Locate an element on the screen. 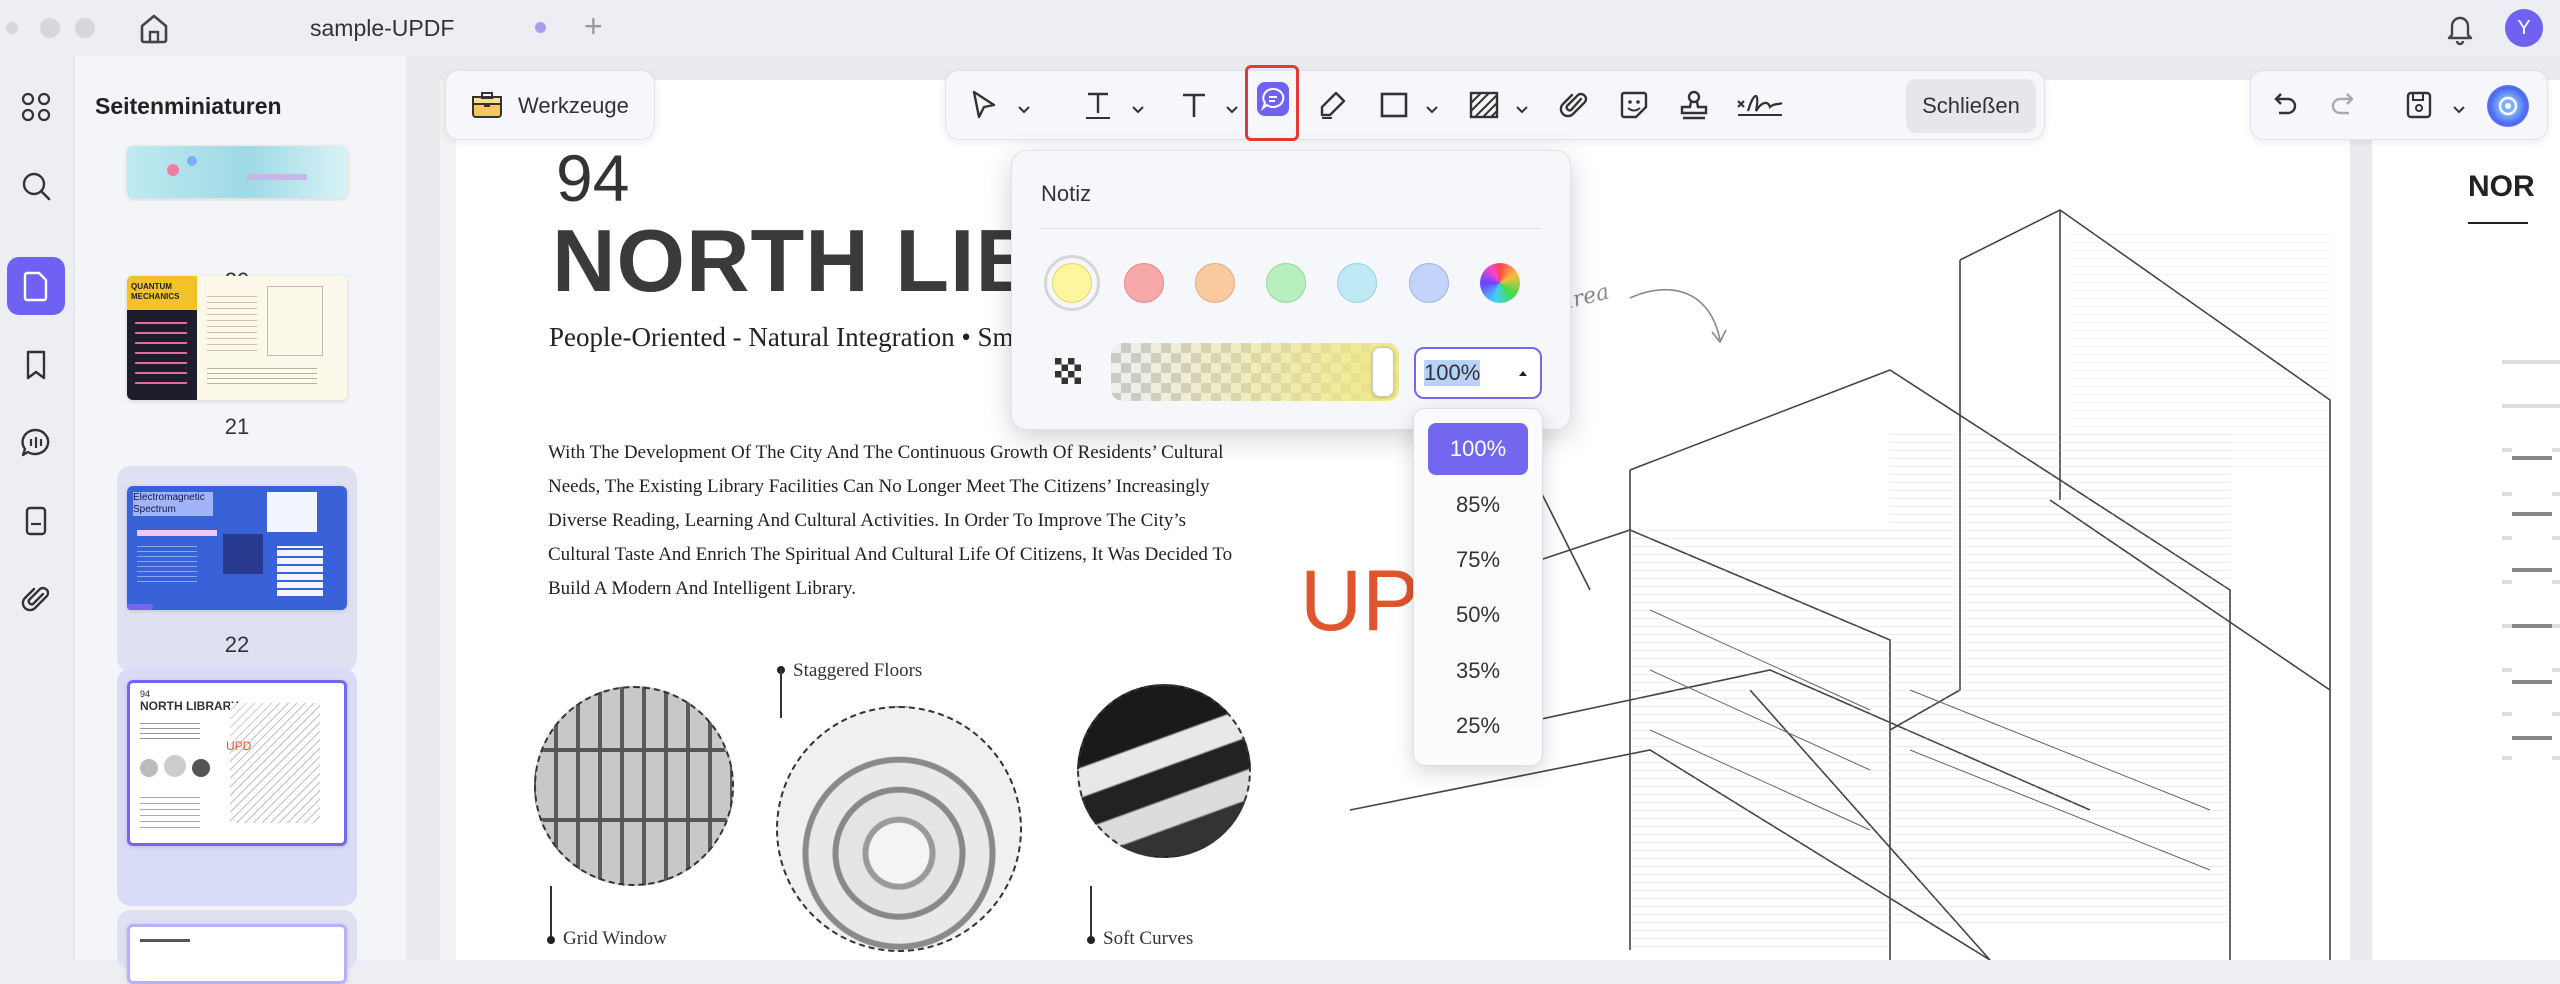 This screenshot has width=2560, height=984. note-tool is located at coordinates (1272, 103).